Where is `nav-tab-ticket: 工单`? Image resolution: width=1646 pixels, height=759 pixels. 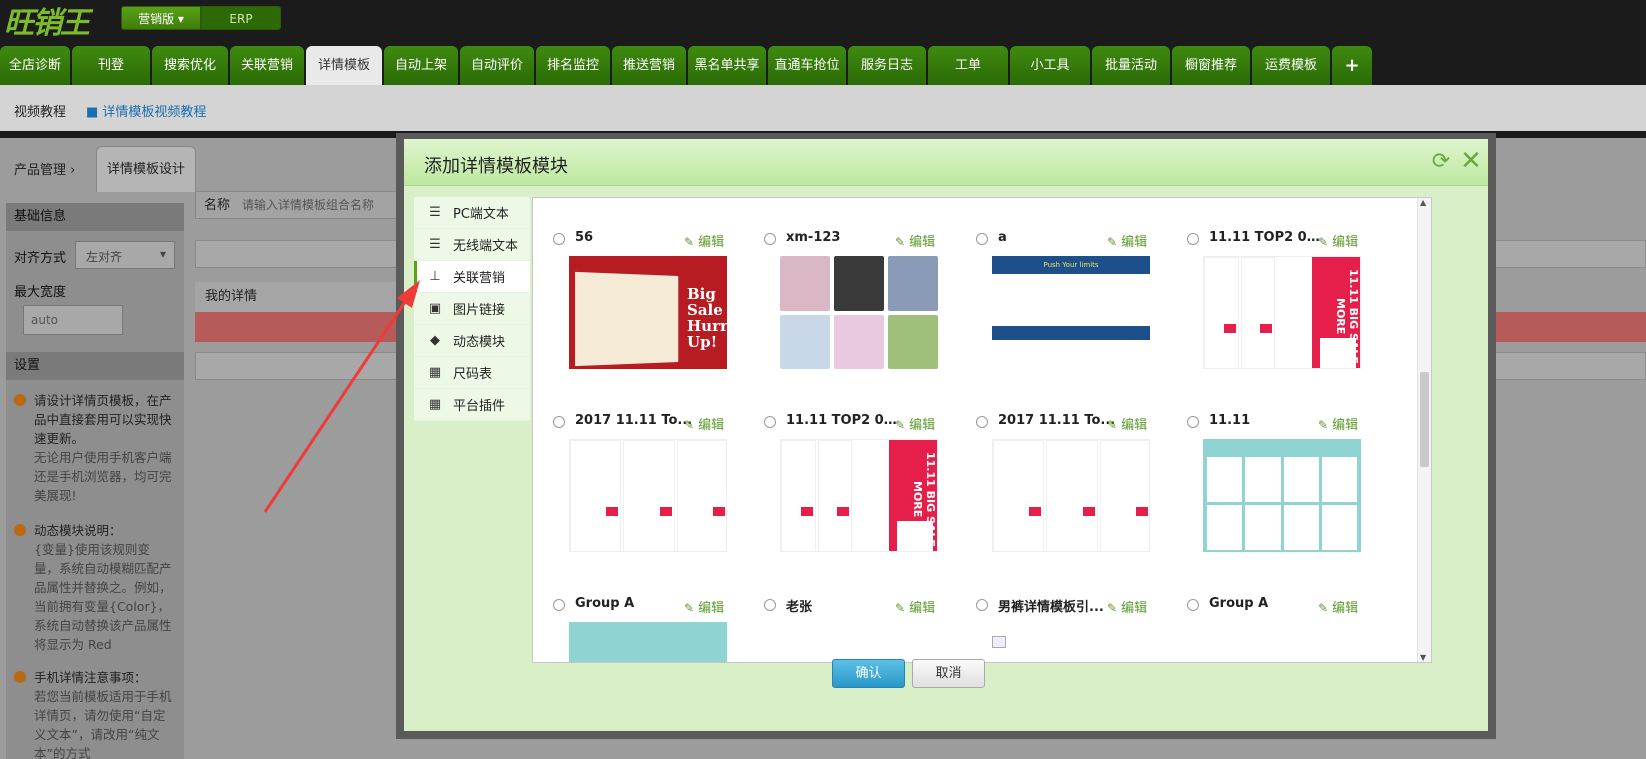
nav-tab-ticket: 工单 is located at coordinates (968, 65).